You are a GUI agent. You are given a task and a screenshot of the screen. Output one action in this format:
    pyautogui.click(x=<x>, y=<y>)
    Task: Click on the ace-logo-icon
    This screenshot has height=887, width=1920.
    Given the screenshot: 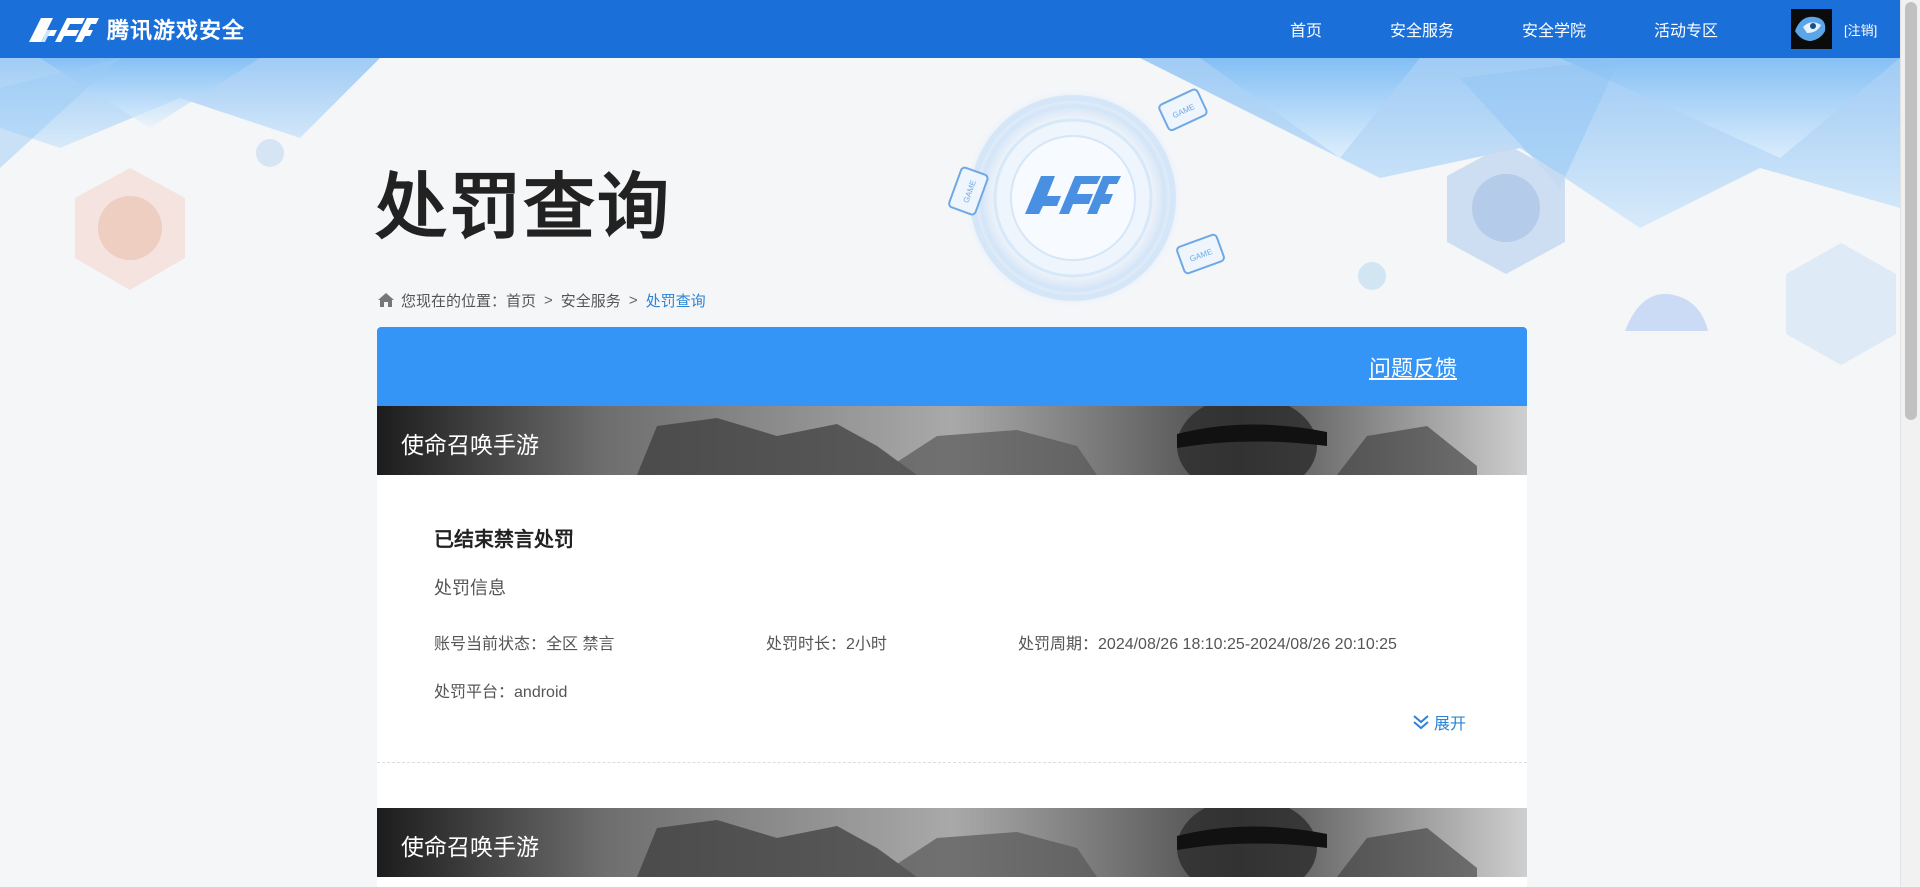 What is the action you would take?
    pyautogui.click(x=64, y=30)
    